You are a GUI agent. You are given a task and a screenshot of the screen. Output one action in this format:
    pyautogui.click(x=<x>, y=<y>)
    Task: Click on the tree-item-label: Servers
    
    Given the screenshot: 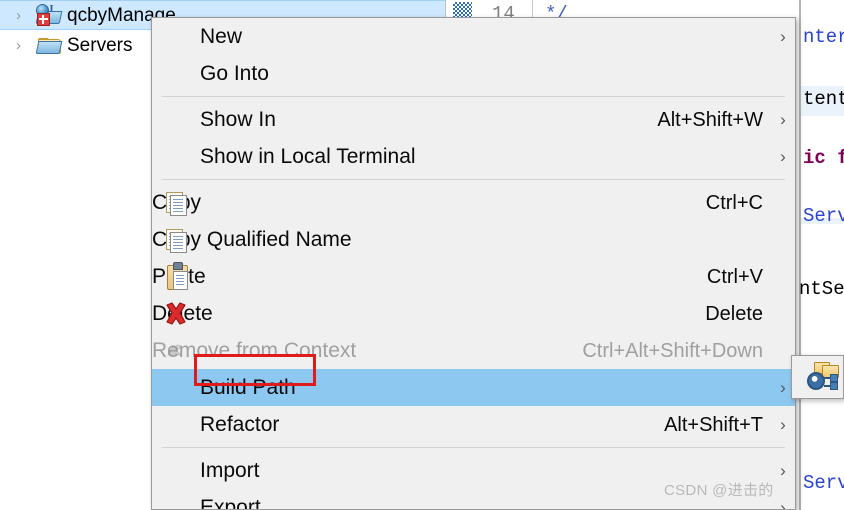 What is the action you would take?
    pyautogui.click(x=100, y=45)
    